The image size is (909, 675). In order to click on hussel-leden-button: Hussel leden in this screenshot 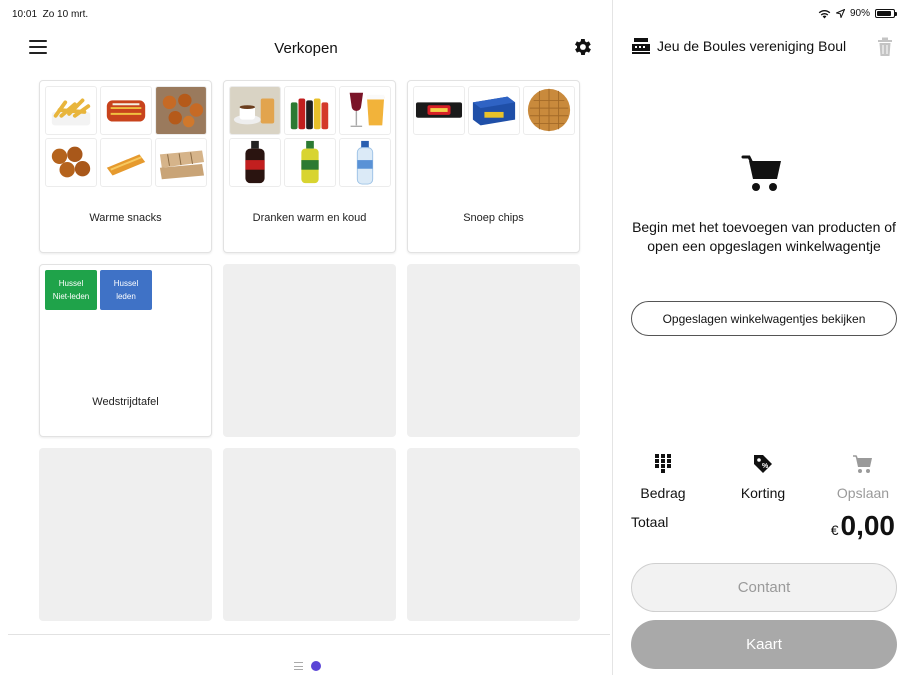, I will do `click(126, 290)`.